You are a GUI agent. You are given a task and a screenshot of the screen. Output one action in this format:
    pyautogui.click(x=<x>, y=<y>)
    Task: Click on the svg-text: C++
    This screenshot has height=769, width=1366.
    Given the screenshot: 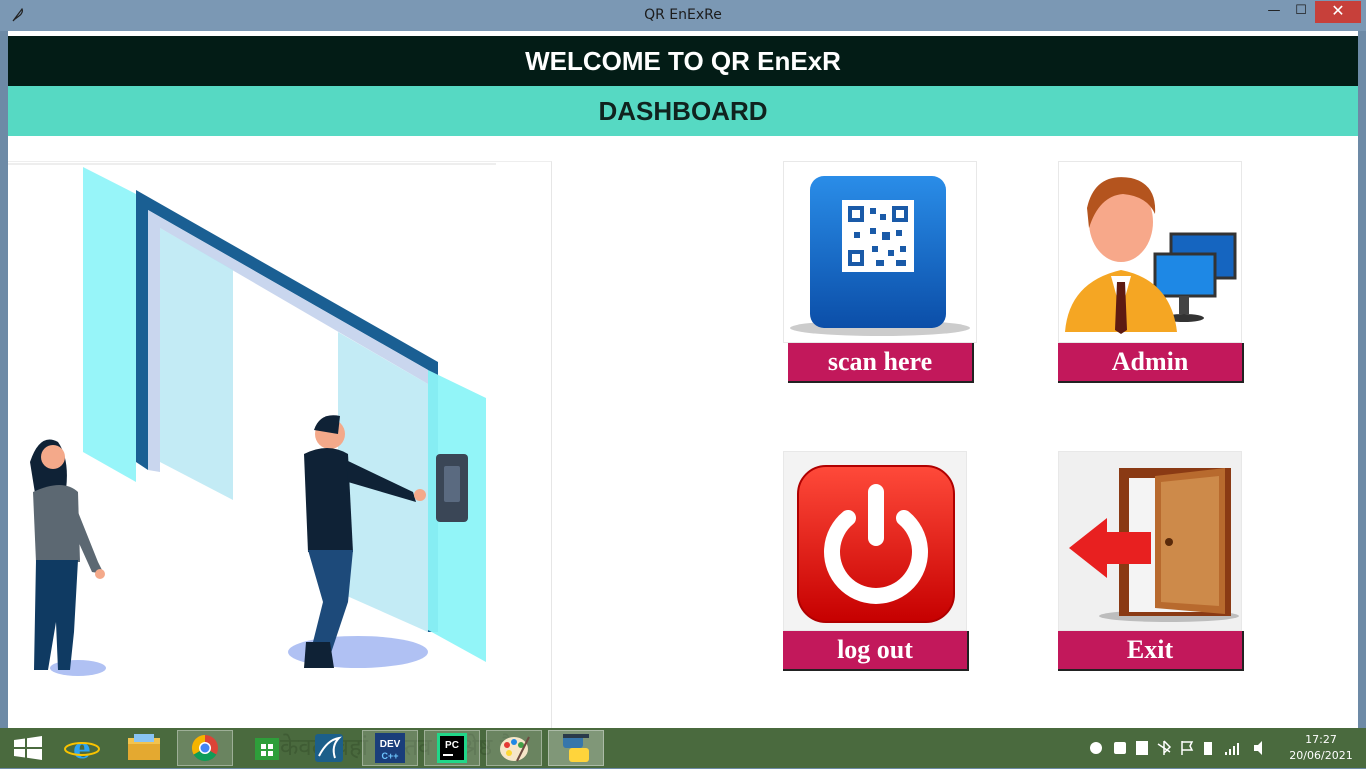 What is the action you would take?
    pyautogui.click(x=389, y=756)
    